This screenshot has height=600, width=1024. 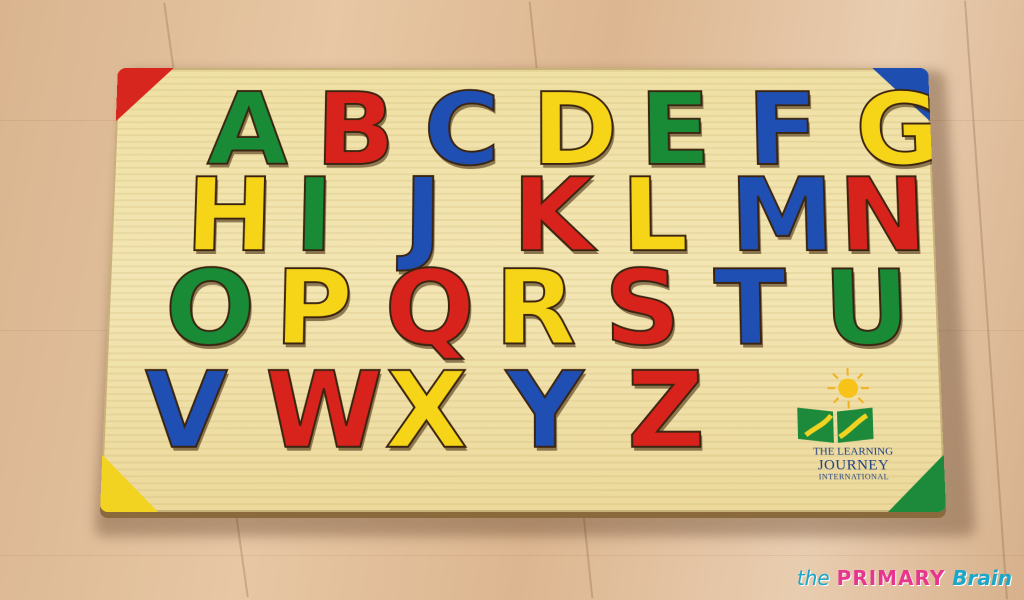 What do you see at coordinates (867, 309) in the screenshot?
I see `letter-piece-u: U` at bounding box center [867, 309].